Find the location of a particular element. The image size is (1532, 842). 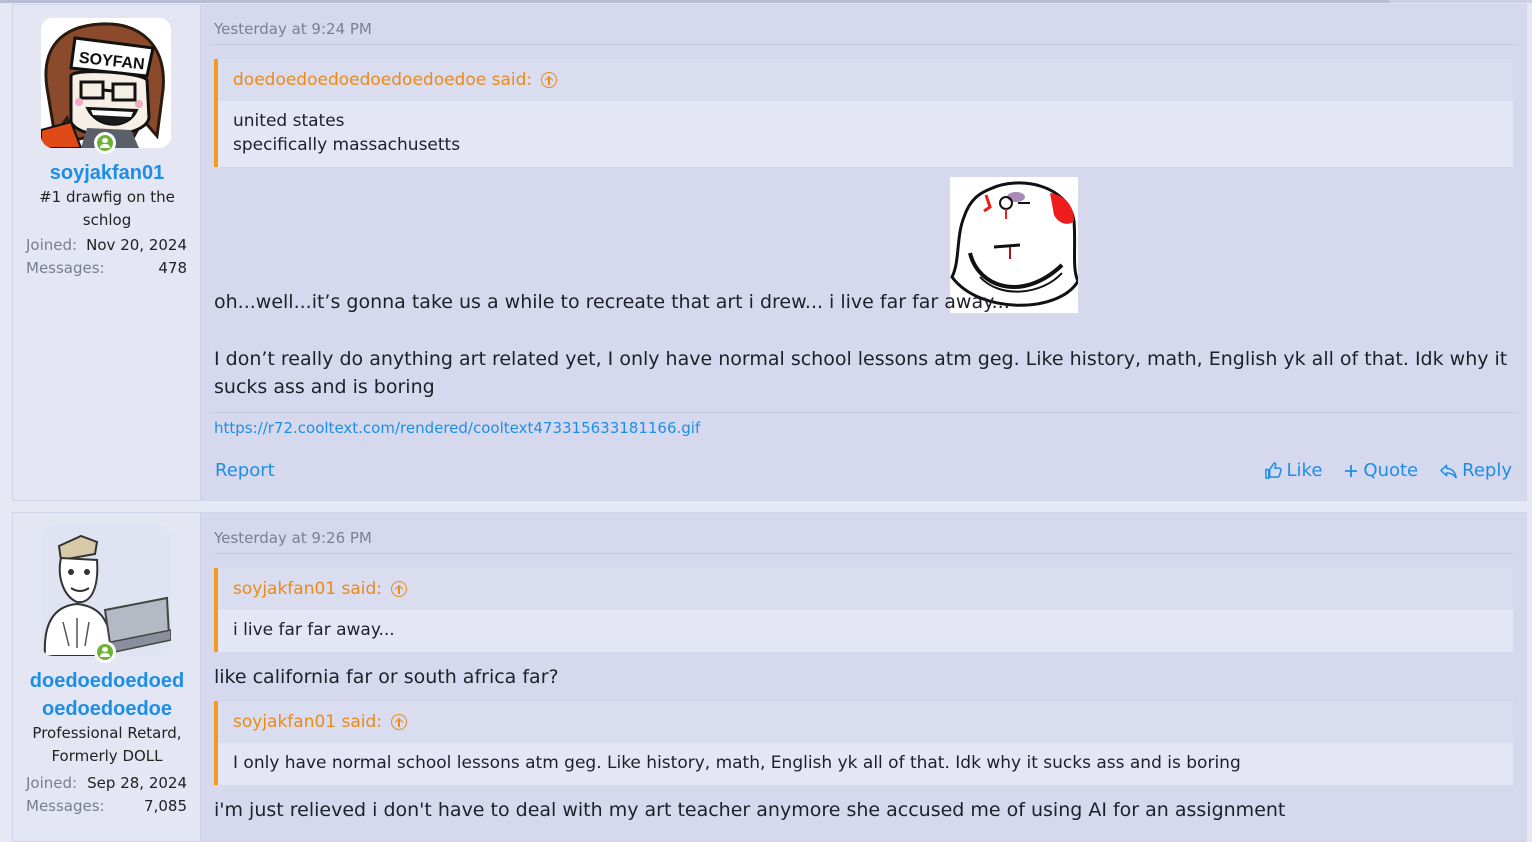

quote-line: specifically massachusetts is located at coordinates (347, 145).